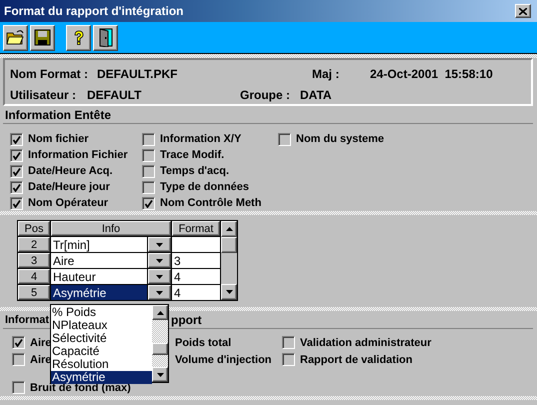 This screenshot has width=537, height=405. I want to click on checkbox-label: Nom Contrôle Meth, so click(211, 203).